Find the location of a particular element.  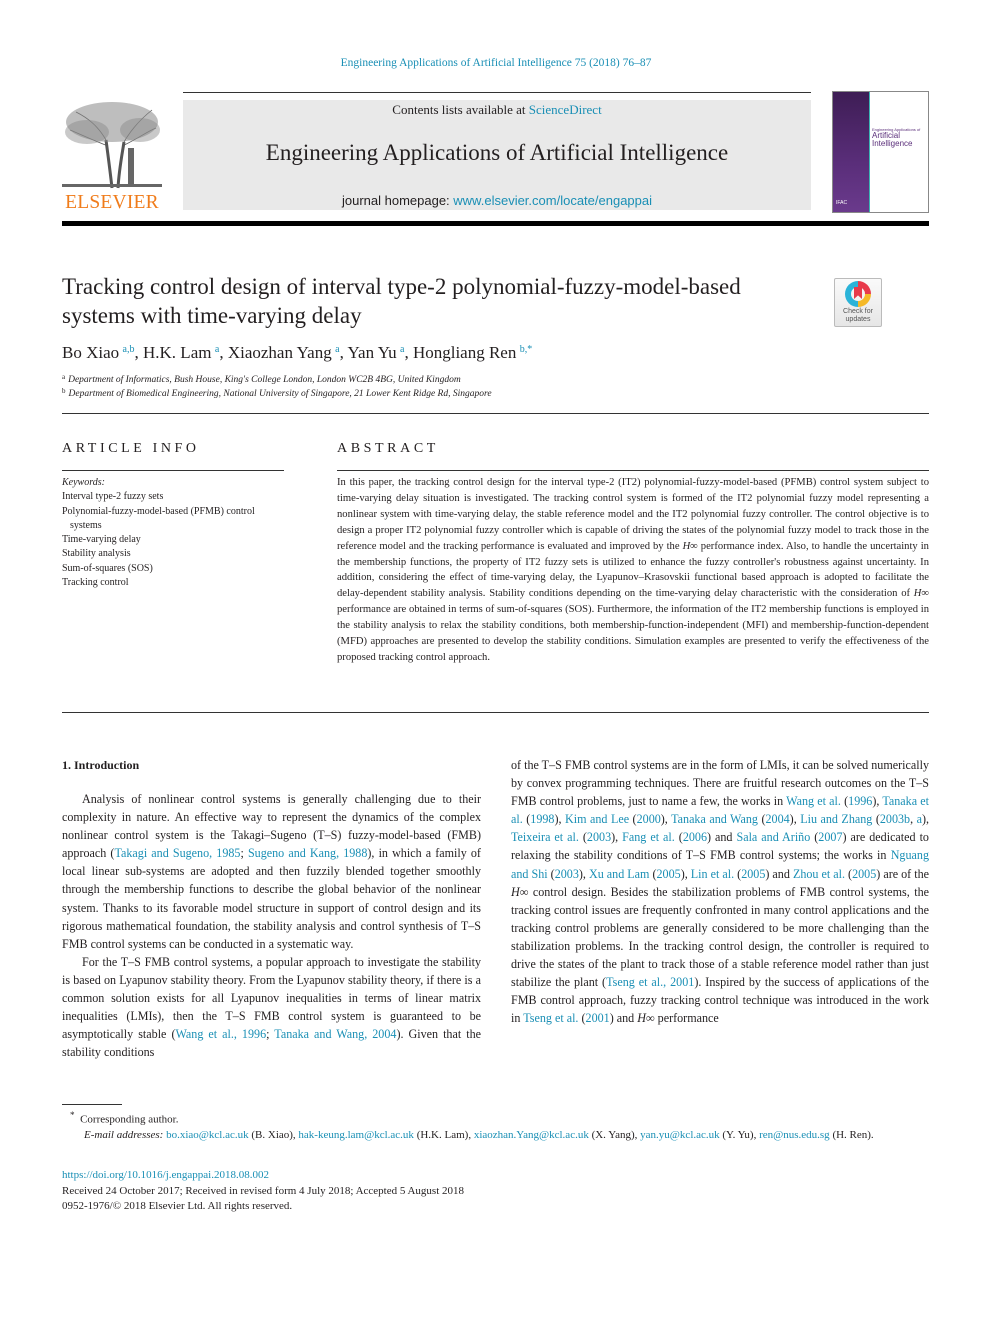

citation-link: 1996 is located at coordinates (860, 801).